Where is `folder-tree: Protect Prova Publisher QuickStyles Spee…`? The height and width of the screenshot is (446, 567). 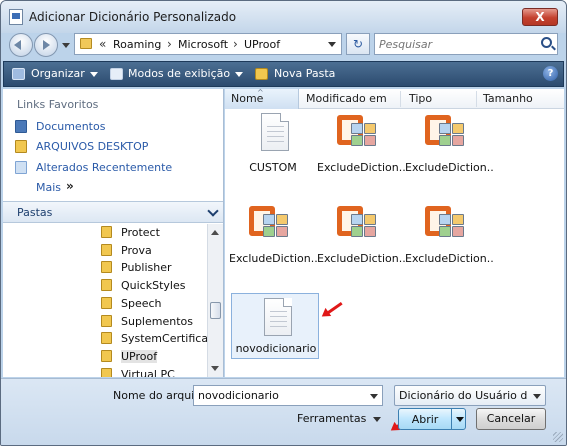 folder-tree: Protect Prova Publisher QuickStyles Spee… is located at coordinates (105, 300).